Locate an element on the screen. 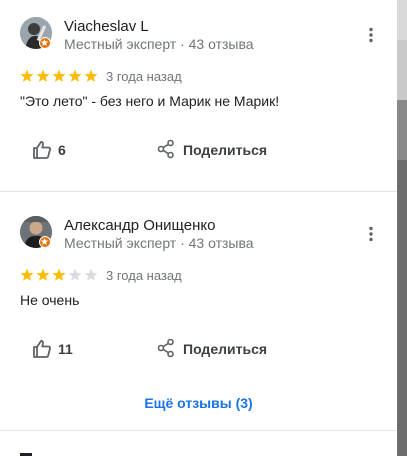 This screenshot has height=456, width=407. review-author: Viacheslav L is located at coordinates (106, 26).